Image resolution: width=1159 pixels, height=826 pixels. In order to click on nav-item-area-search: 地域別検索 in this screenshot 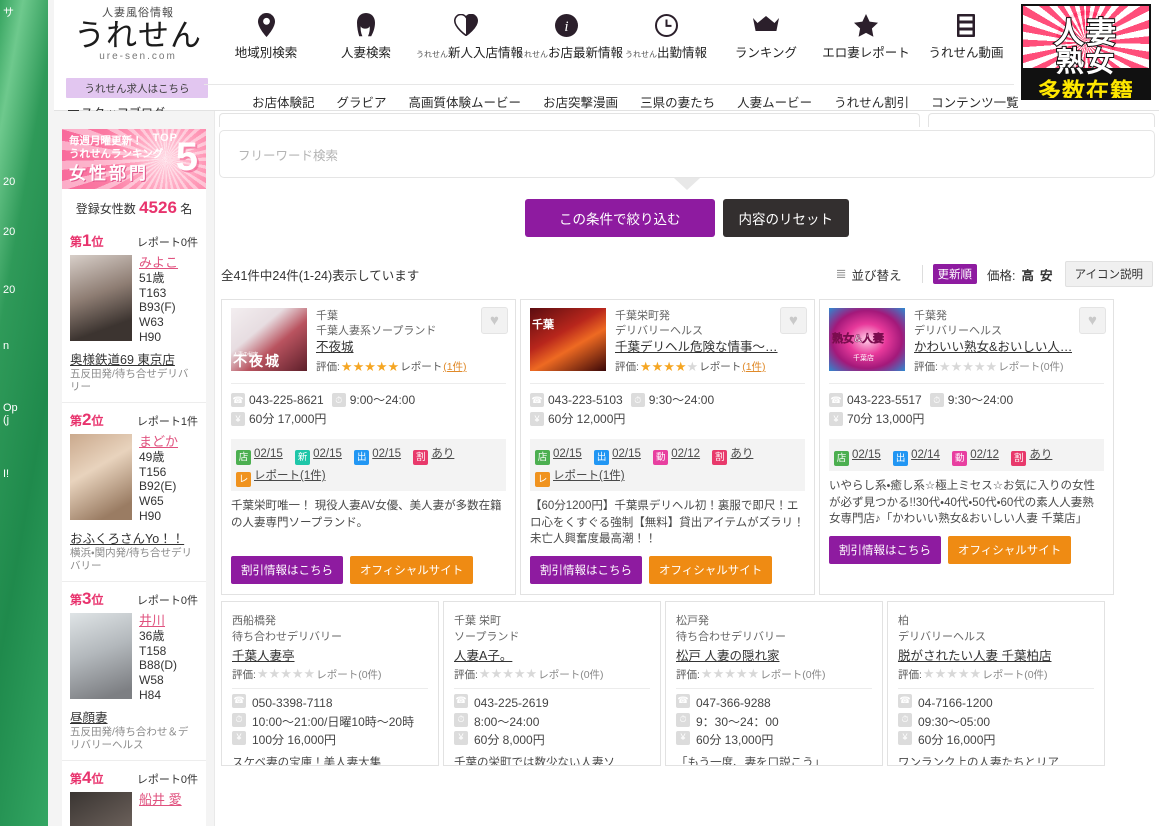, I will do `click(266, 34)`.